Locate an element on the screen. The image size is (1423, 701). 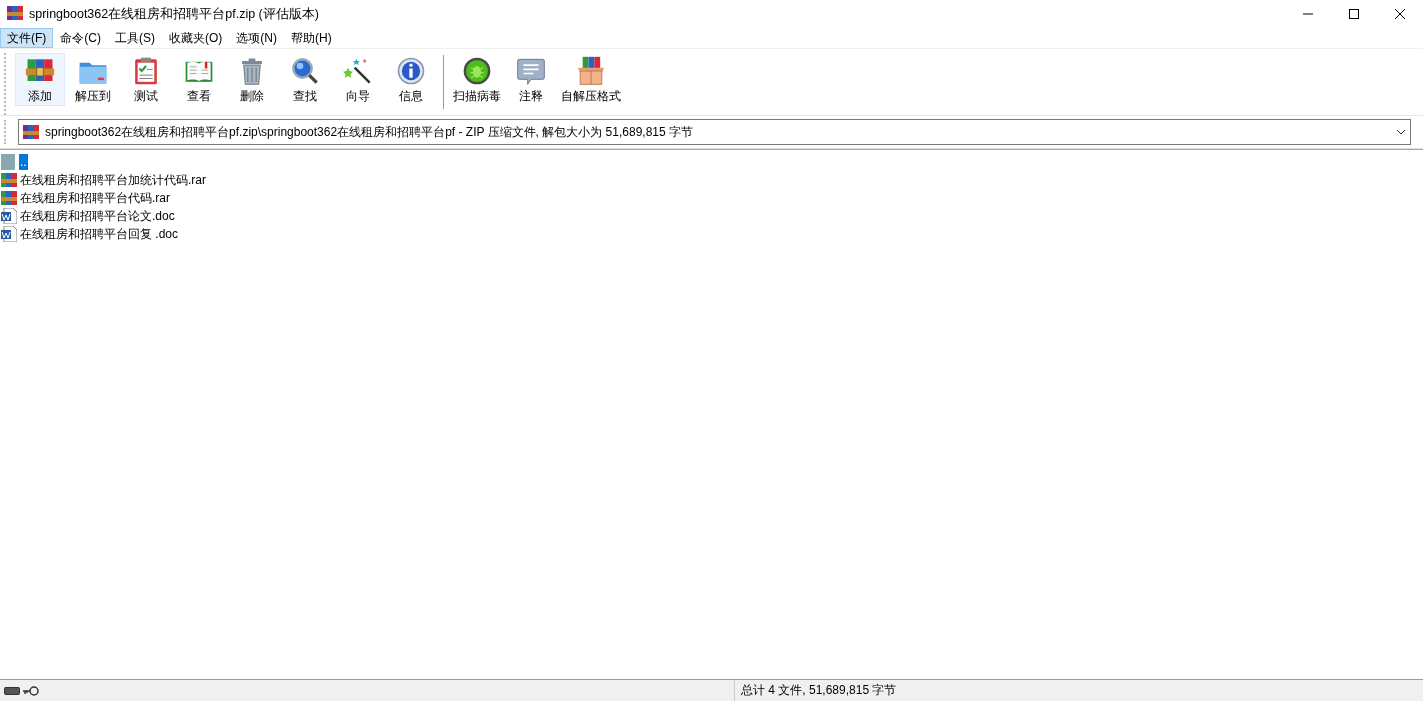
toolbar-button: 注释 is located at coordinates (531, 79).